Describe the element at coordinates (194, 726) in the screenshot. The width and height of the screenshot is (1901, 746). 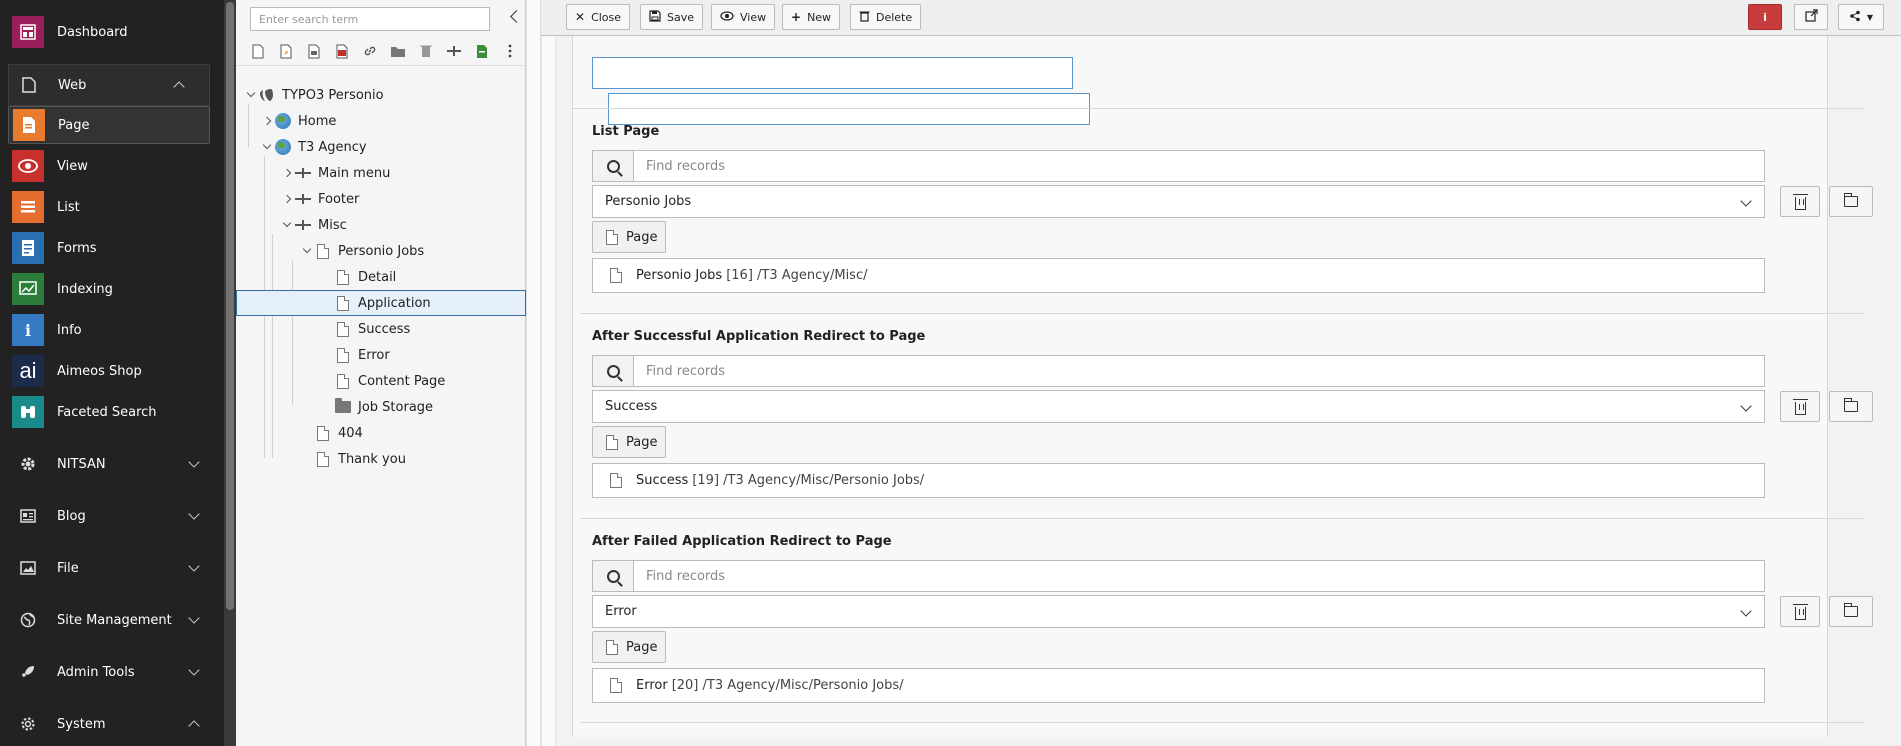
I see `chevron-up-icon` at that location.